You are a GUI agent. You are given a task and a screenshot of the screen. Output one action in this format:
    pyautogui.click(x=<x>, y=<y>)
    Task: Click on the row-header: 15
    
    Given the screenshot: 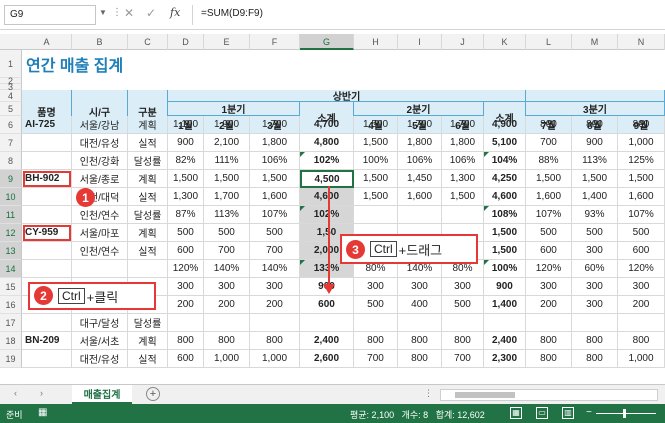 What is the action you would take?
    pyautogui.click(x=11, y=287)
    